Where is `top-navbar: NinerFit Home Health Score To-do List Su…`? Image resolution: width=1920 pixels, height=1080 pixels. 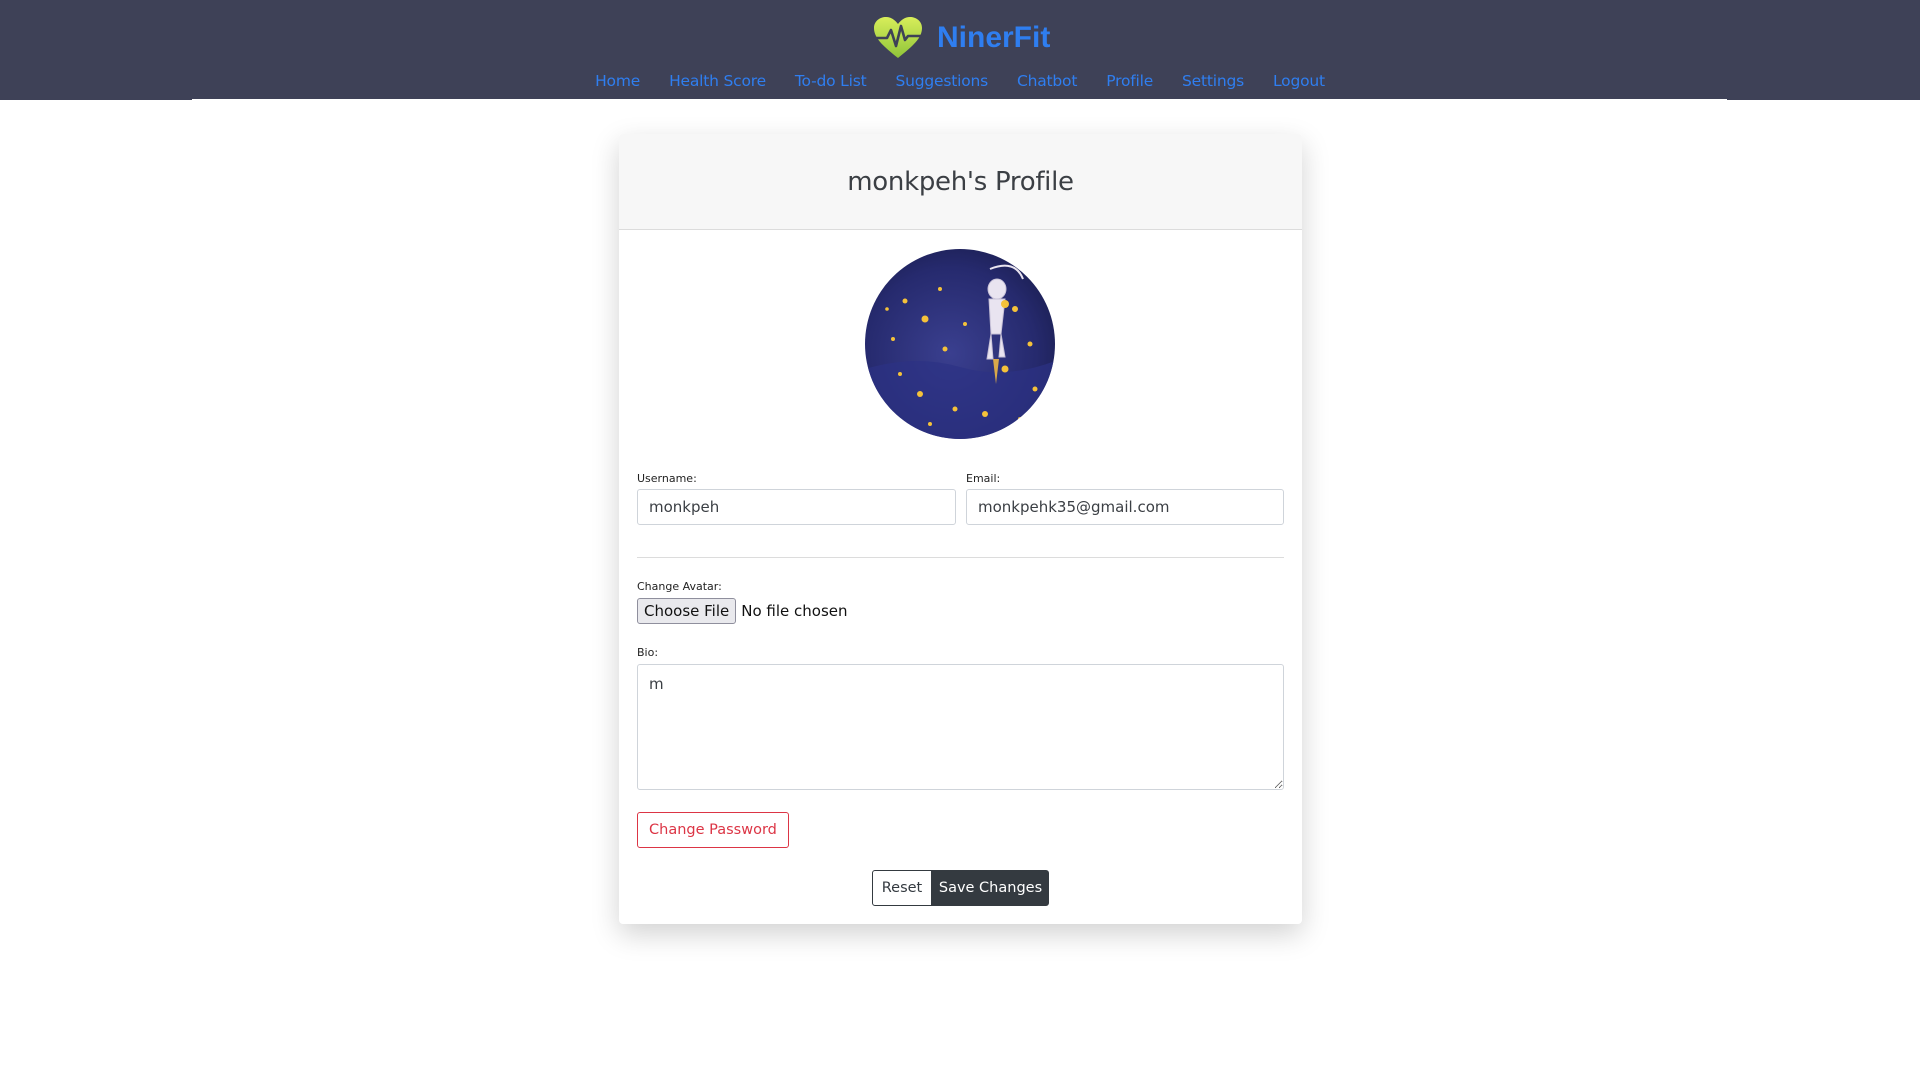
top-navbar: NinerFit Home Health Score To-do List Su… is located at coordinates (960, 49).